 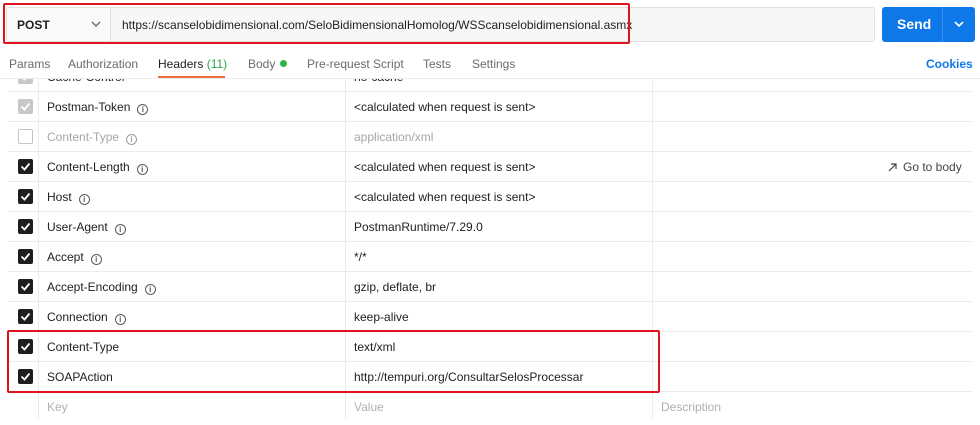 I want to click on table-row: Accept-Encoding i gzip, deflate, br, so click(x=490, y=287).